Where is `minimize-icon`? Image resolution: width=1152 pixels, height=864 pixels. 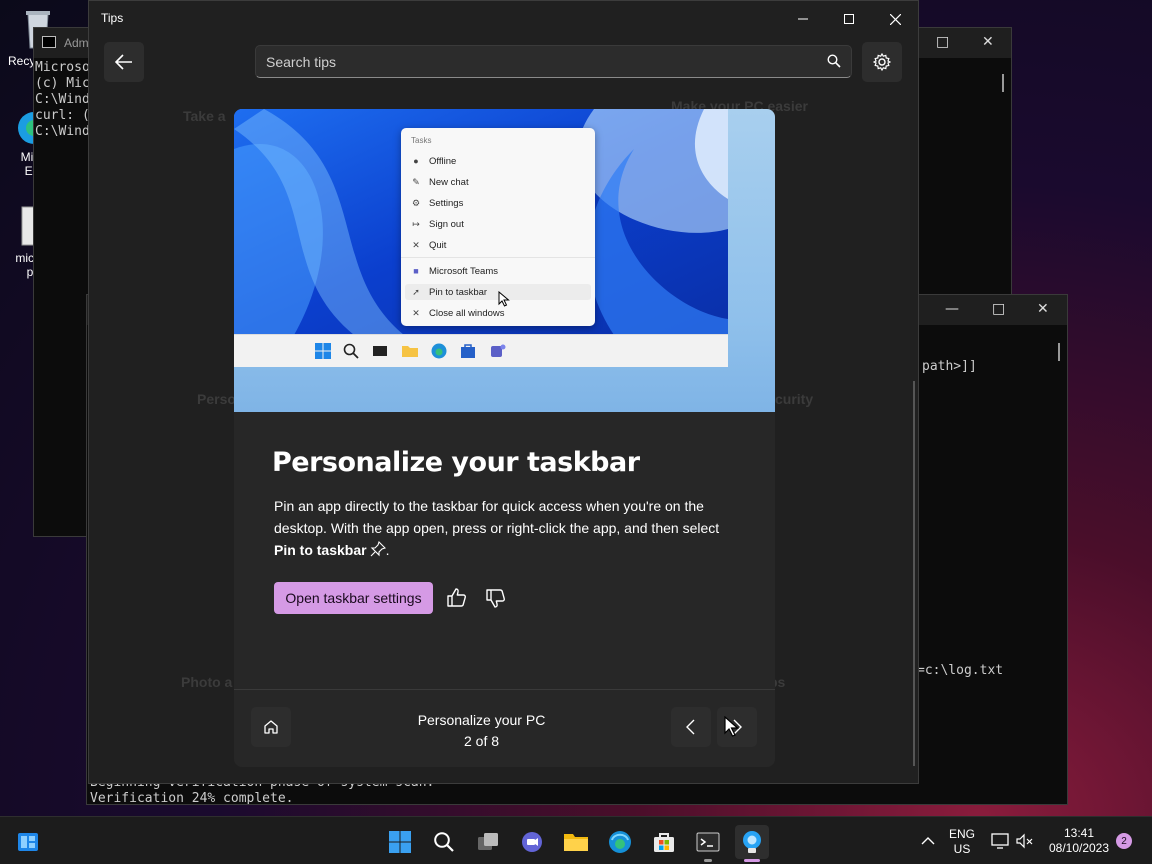 minimize-icon is located at coordinates (803, 19).